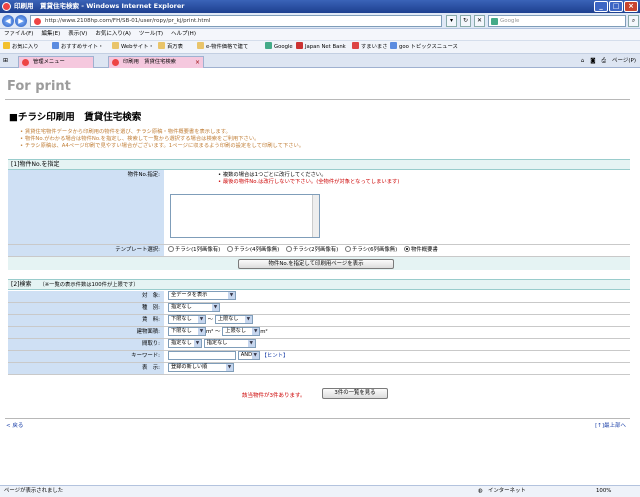 This screenshot has width=640, height=497. What do you see at coordinates (202, 295) in the screenshot?
I see `target-select: 全データを表示` at bounding box center [202, 295].